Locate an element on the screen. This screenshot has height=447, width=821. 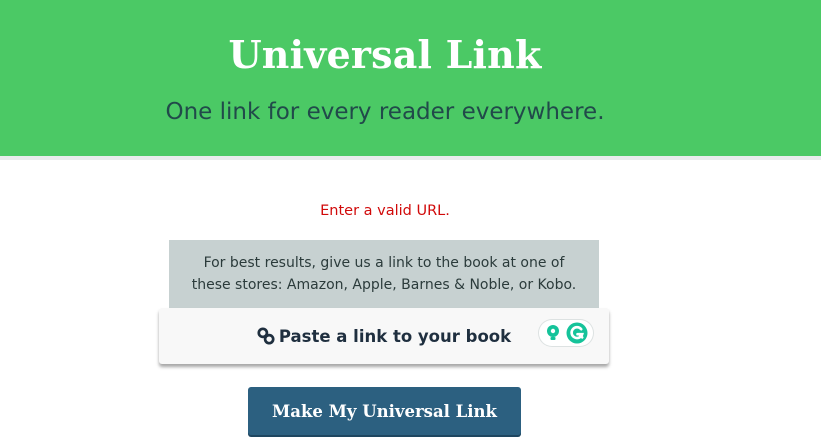
header-divider is located at coordinates (410, 158).